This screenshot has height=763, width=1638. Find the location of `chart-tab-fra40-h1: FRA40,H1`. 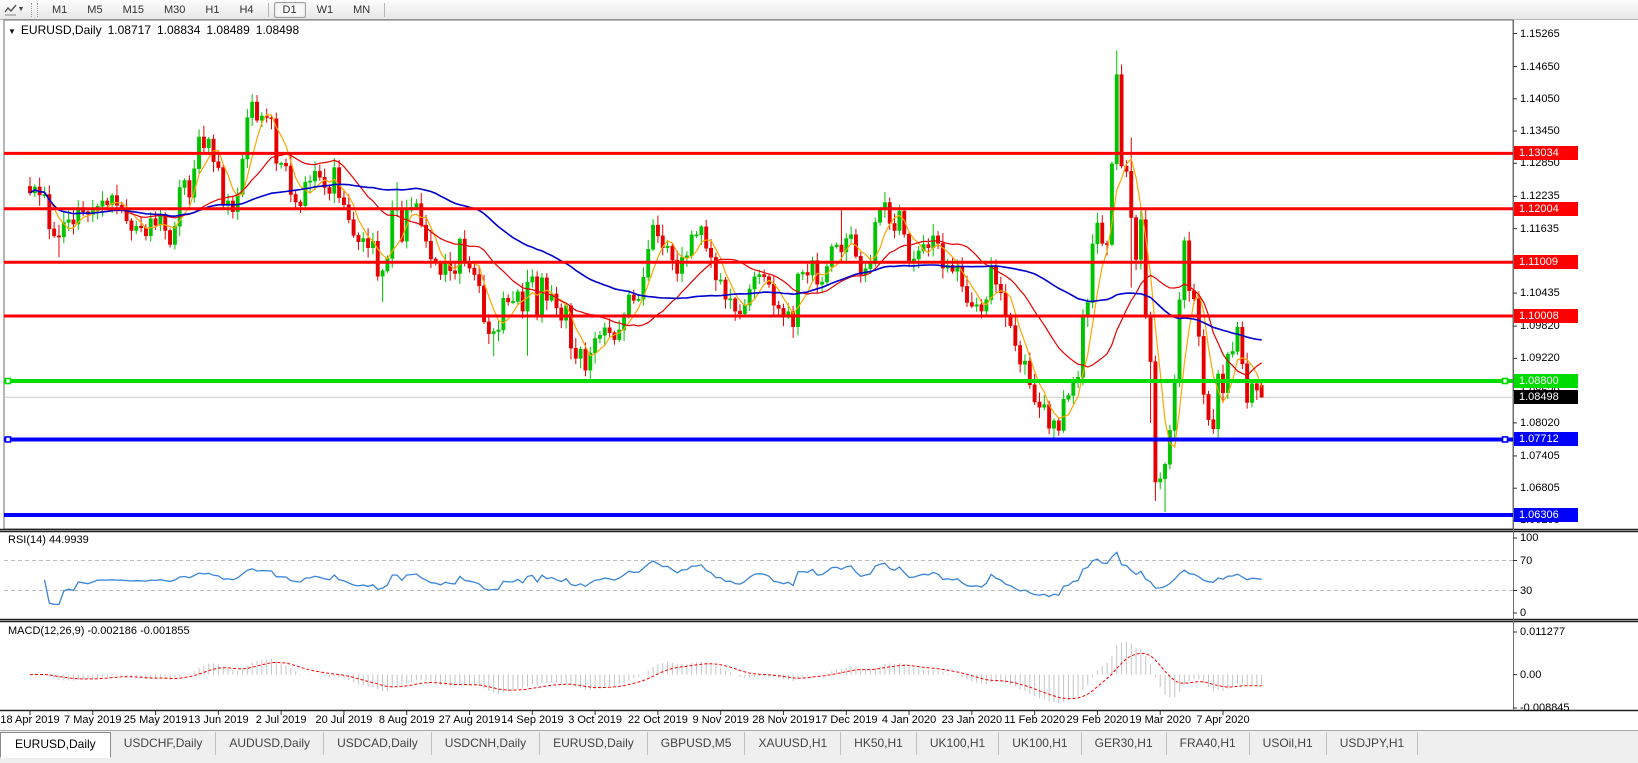

chart-tab-fra40-h1: FRA40,H1 is located at coordinates (1208, 743).